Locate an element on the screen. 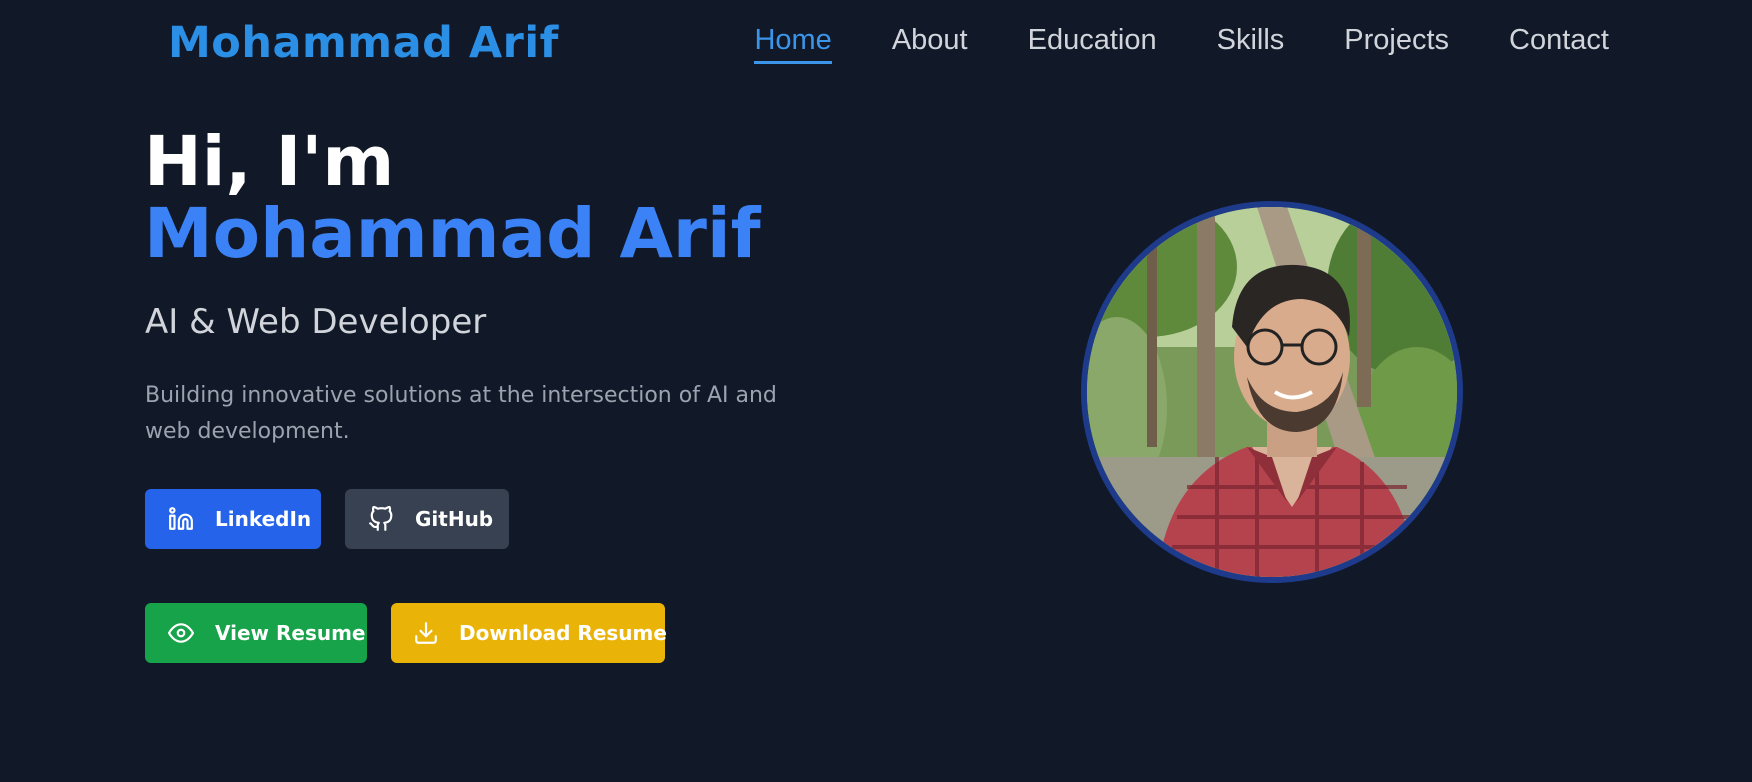 This screenshot has height=782, width=1752. linkedin-button: LinkedIn is located at coordinates (233, 519).